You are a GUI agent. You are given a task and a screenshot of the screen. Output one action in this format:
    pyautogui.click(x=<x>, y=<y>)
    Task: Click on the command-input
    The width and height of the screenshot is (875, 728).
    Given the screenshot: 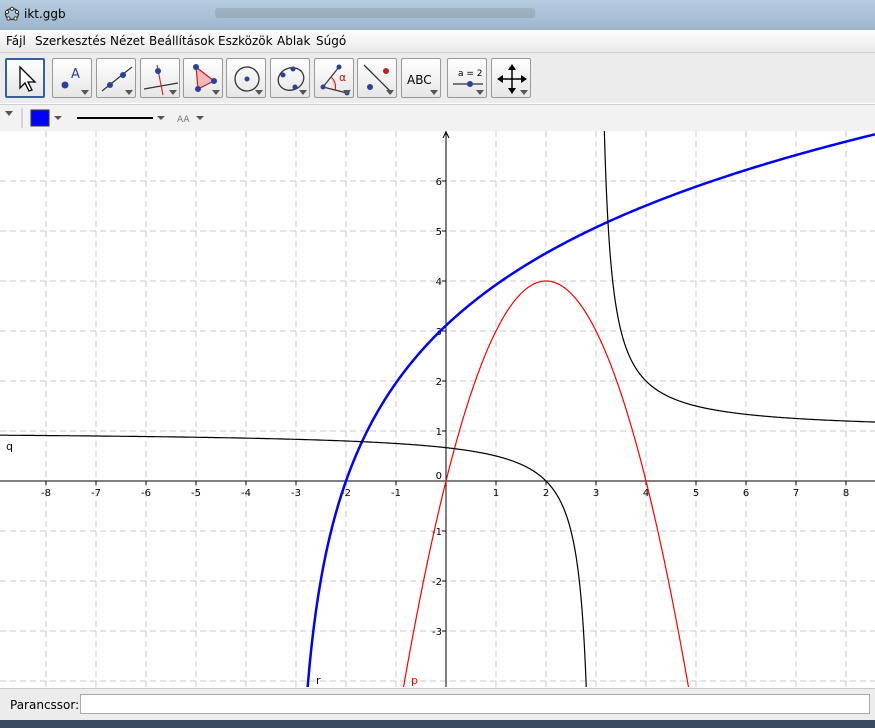 What is the action you would take?
    pyautogui.click(x=475, y=704)
    